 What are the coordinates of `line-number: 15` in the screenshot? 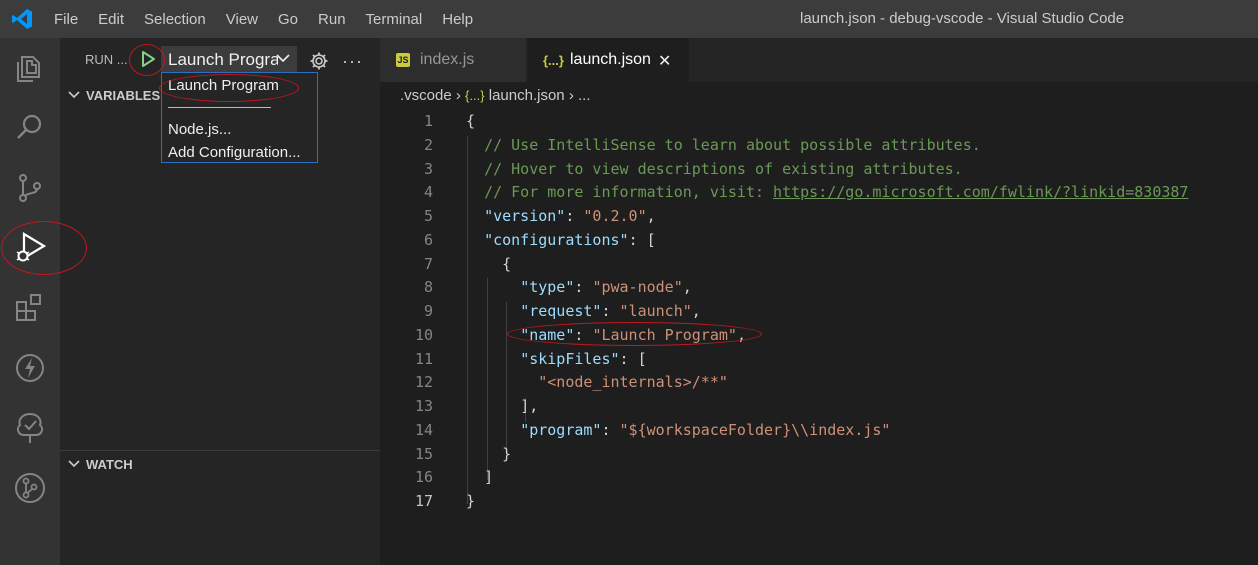 It's located at (423, 454).